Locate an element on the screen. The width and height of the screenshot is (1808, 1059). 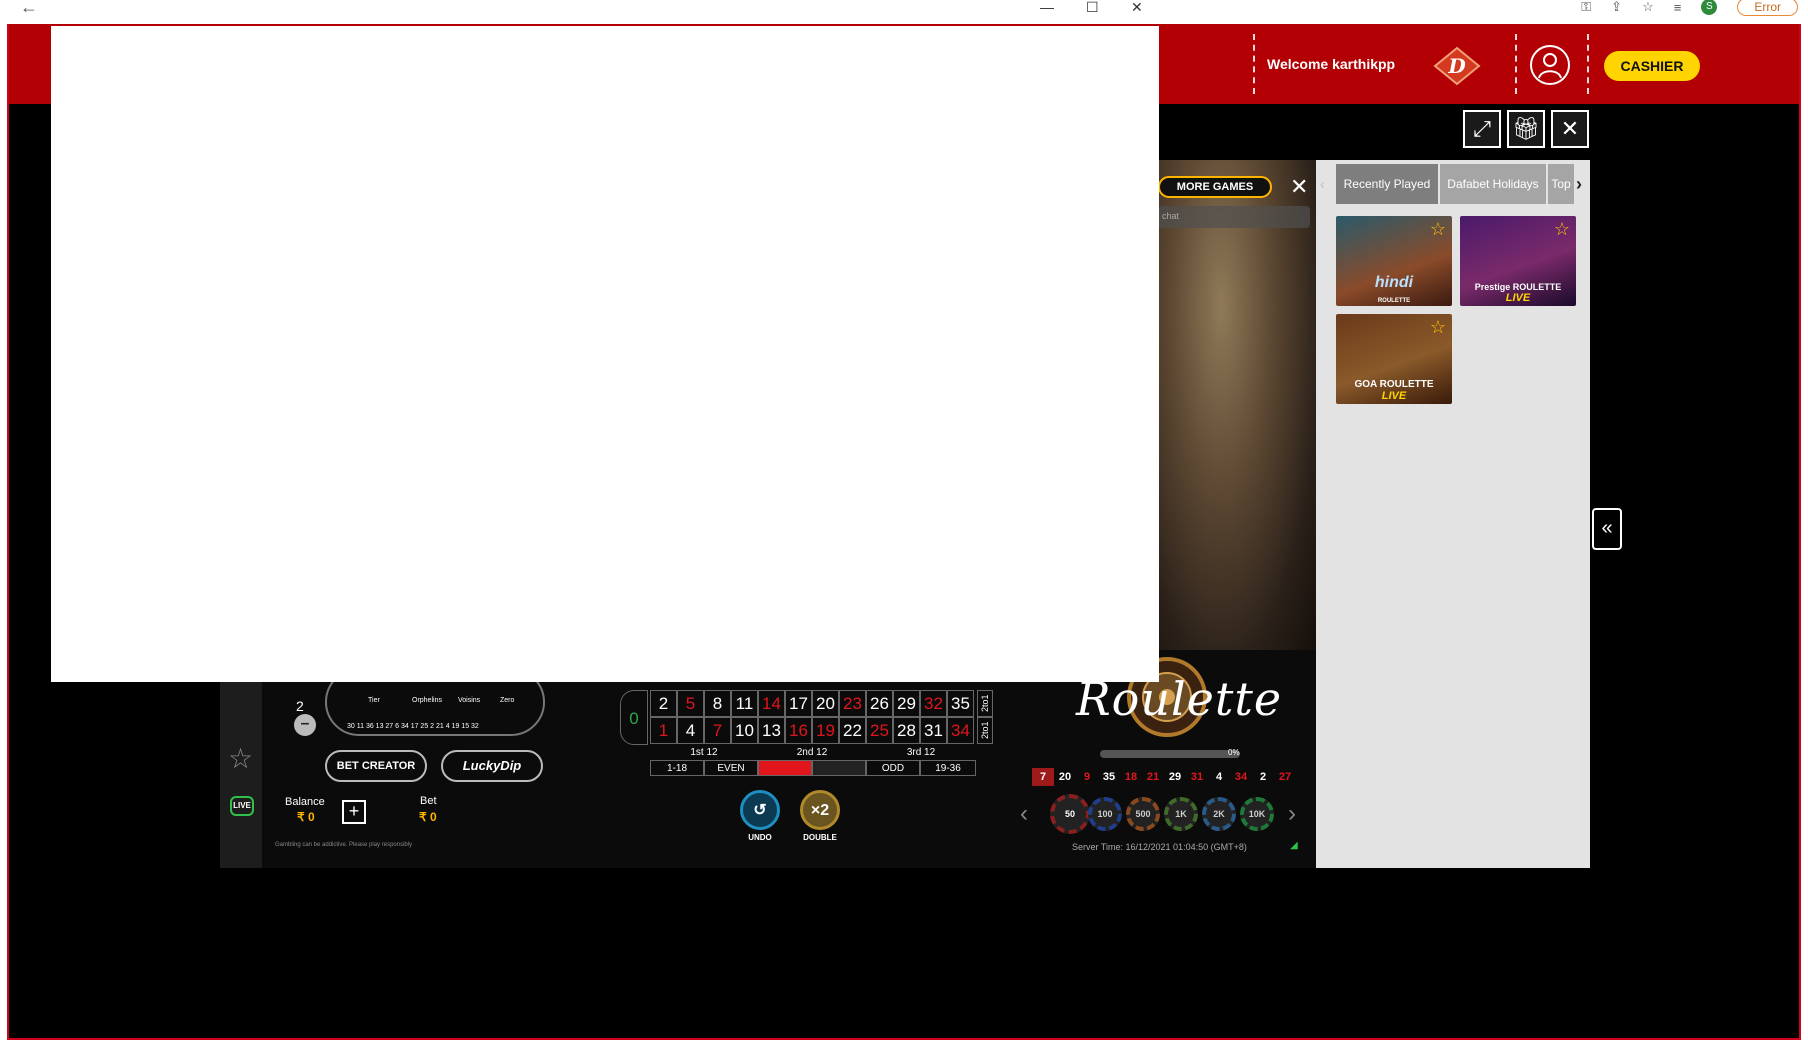
number-cell: 34 is located at coordinates (960, 730).